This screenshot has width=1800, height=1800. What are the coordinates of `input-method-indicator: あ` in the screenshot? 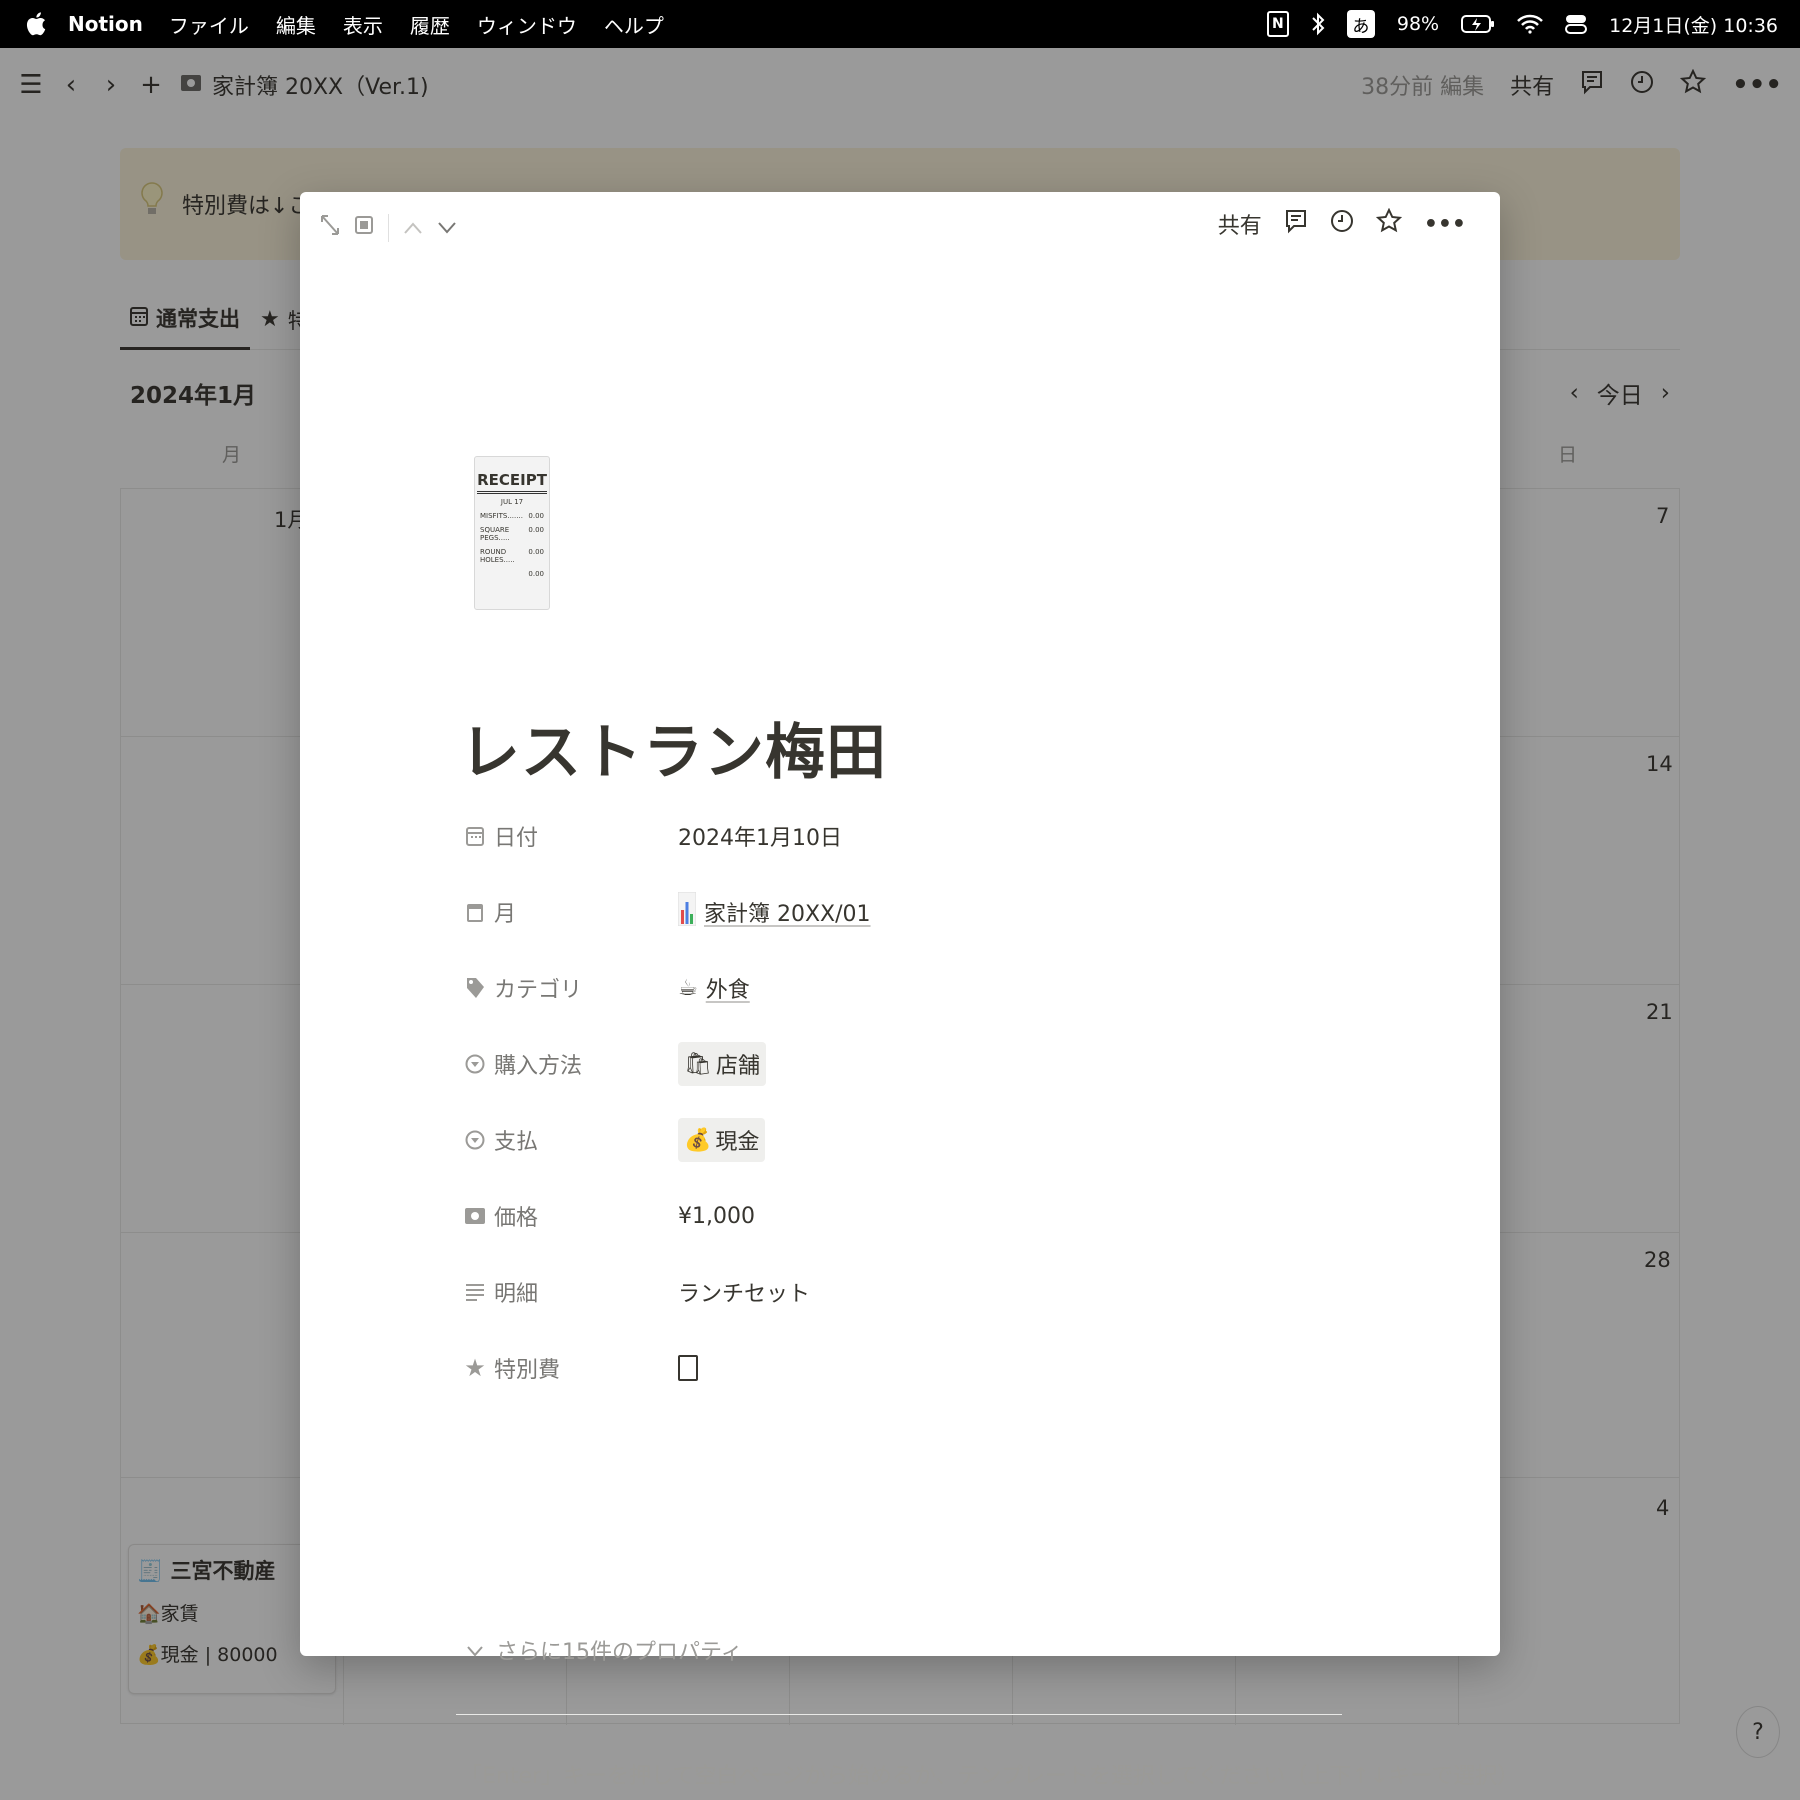 It's located at (1360, 24).